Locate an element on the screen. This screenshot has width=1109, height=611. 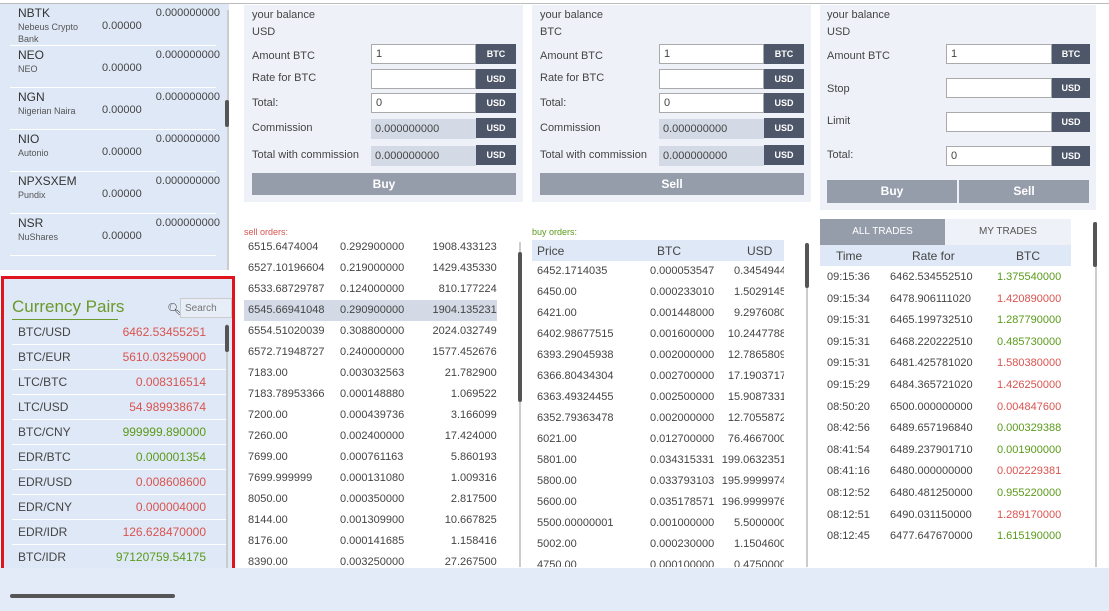
pair-name: EDR/USD is located at coordinates (45, 482).